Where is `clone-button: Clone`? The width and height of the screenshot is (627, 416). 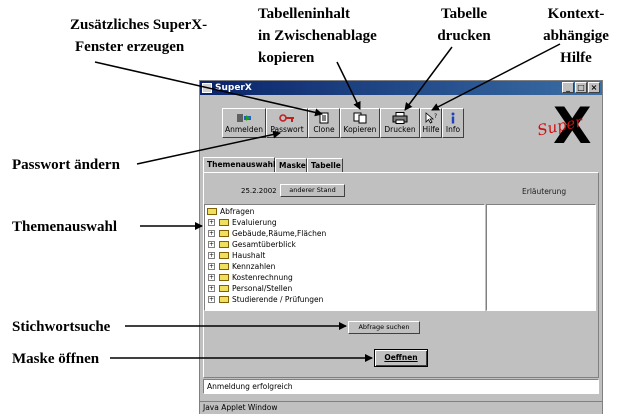
clone-button: Clone is located at coordinates (324, 123).